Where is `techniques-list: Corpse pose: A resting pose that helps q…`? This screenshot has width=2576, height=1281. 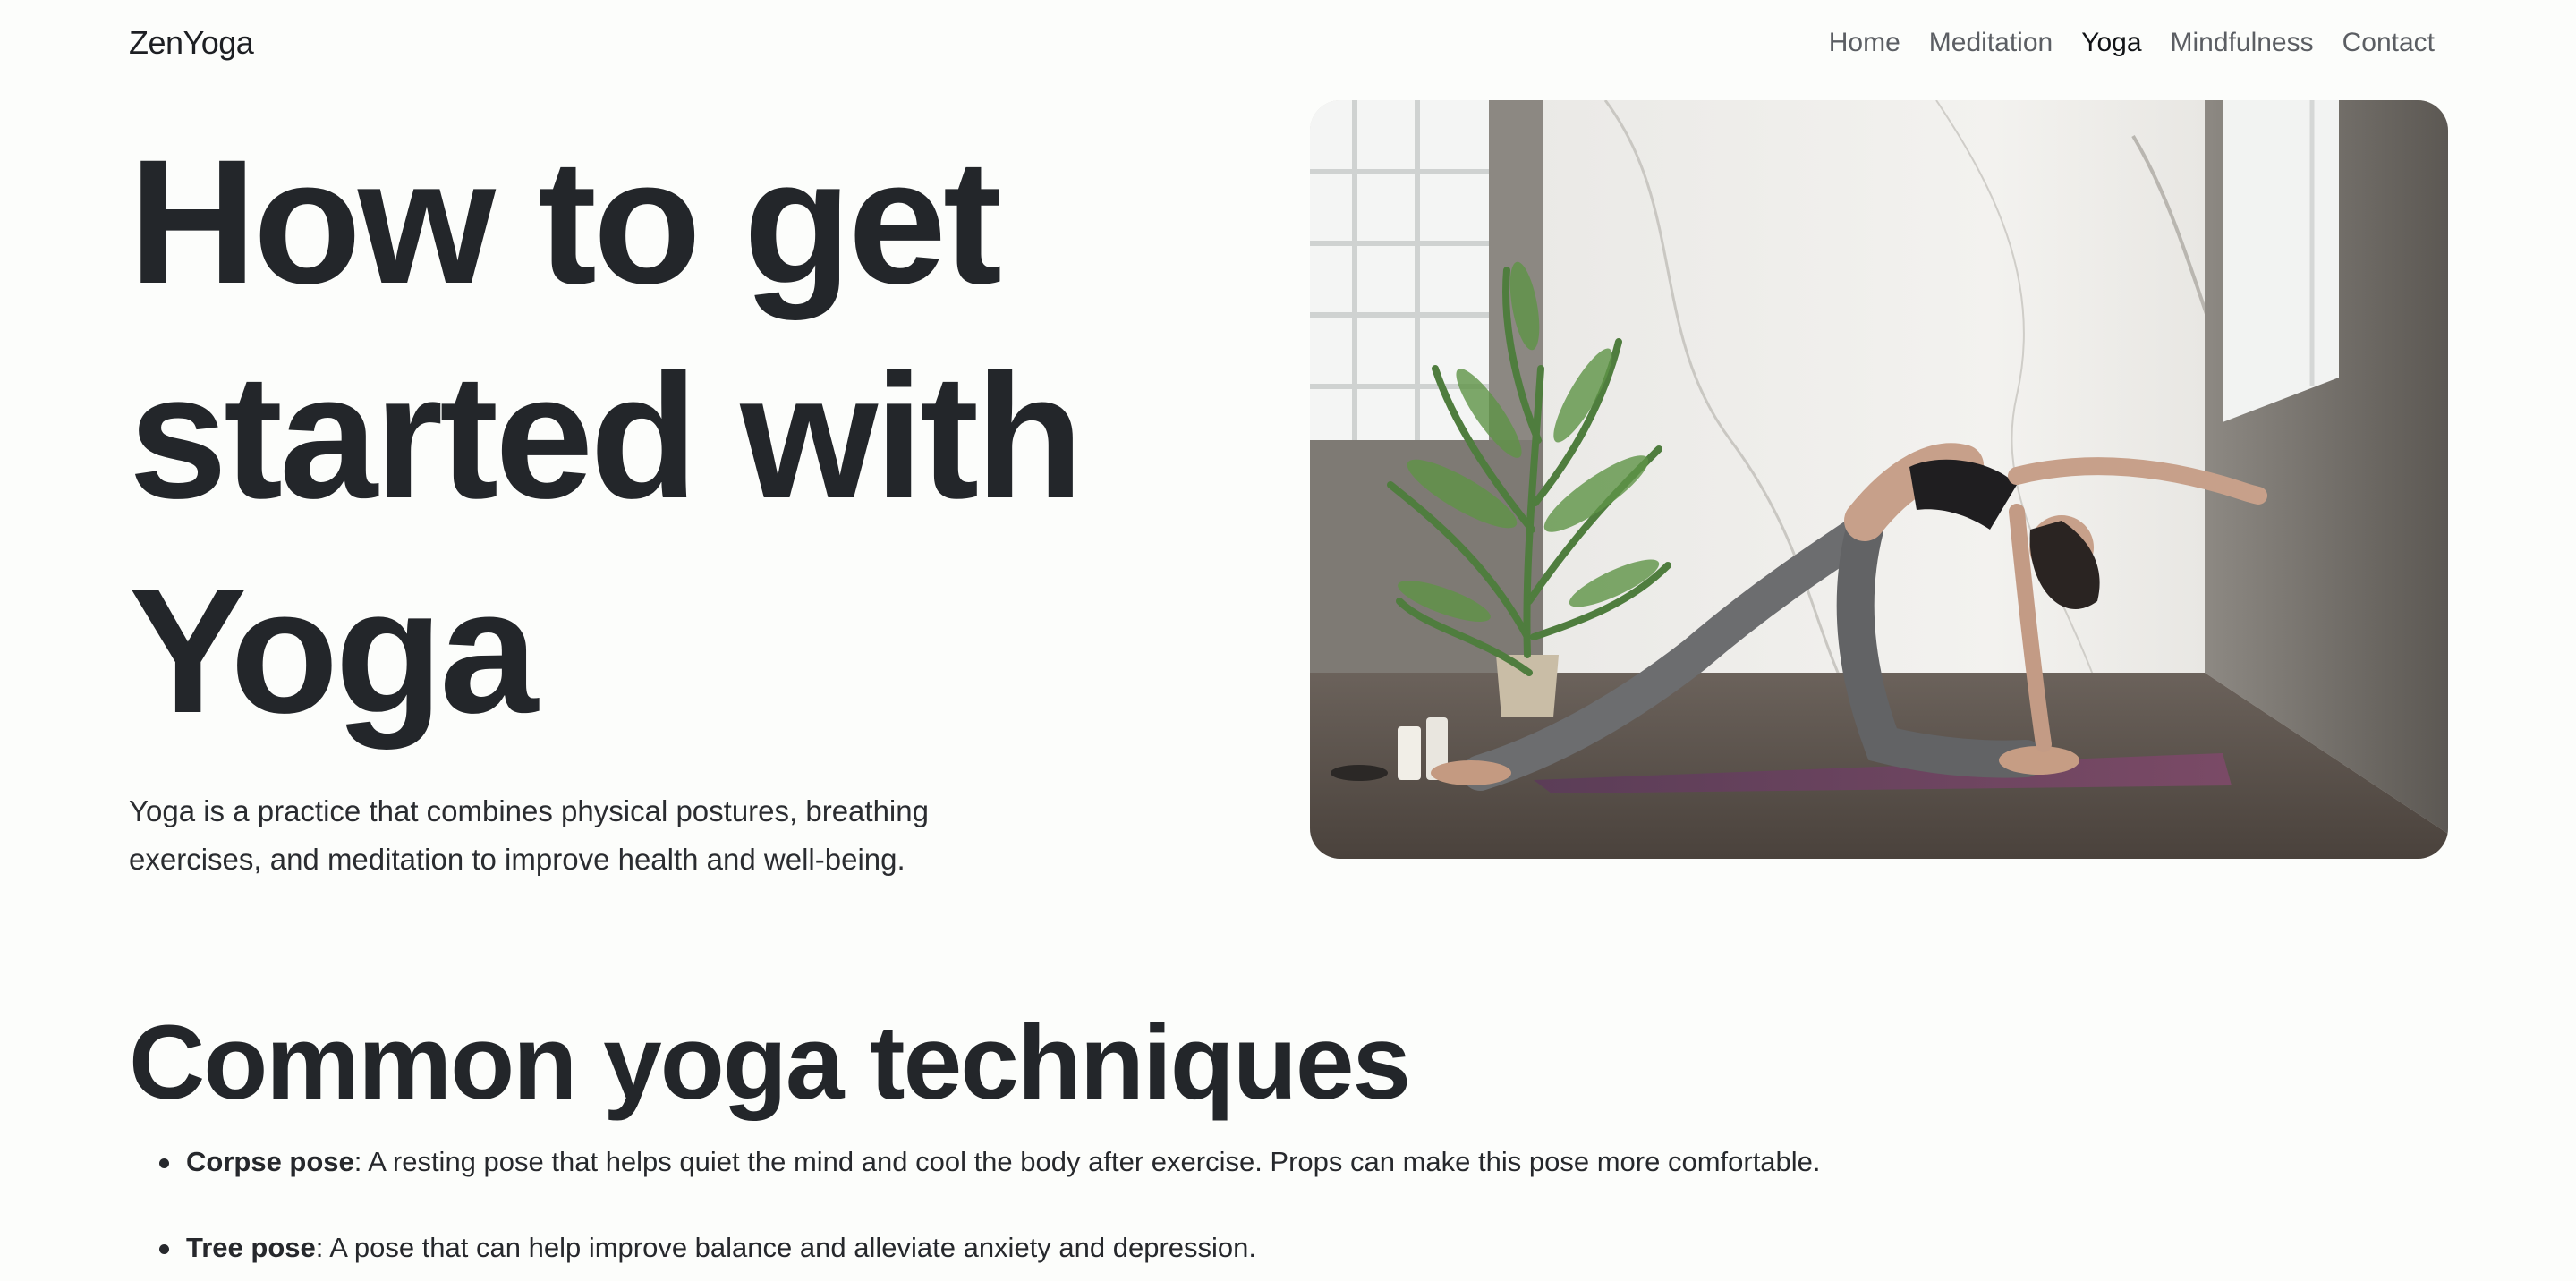 techniques-list: Corpse pose: A resting pose that helps q… is located at coordinates (1202, 1209).